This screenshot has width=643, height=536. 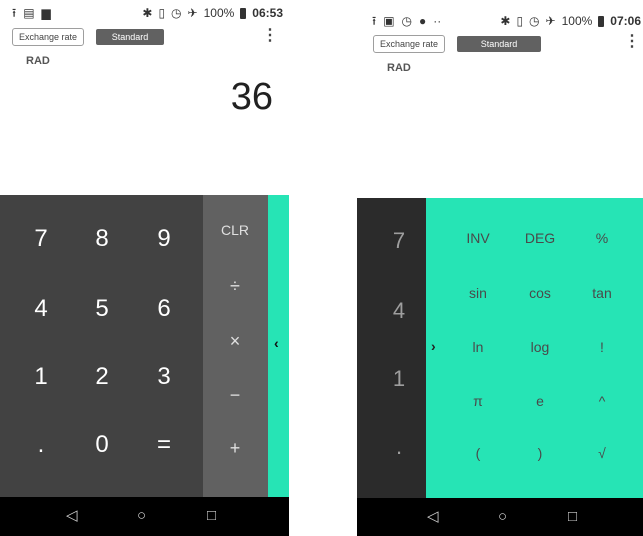 I want to click on deg-button: DEG, so click(x=540, y=238).